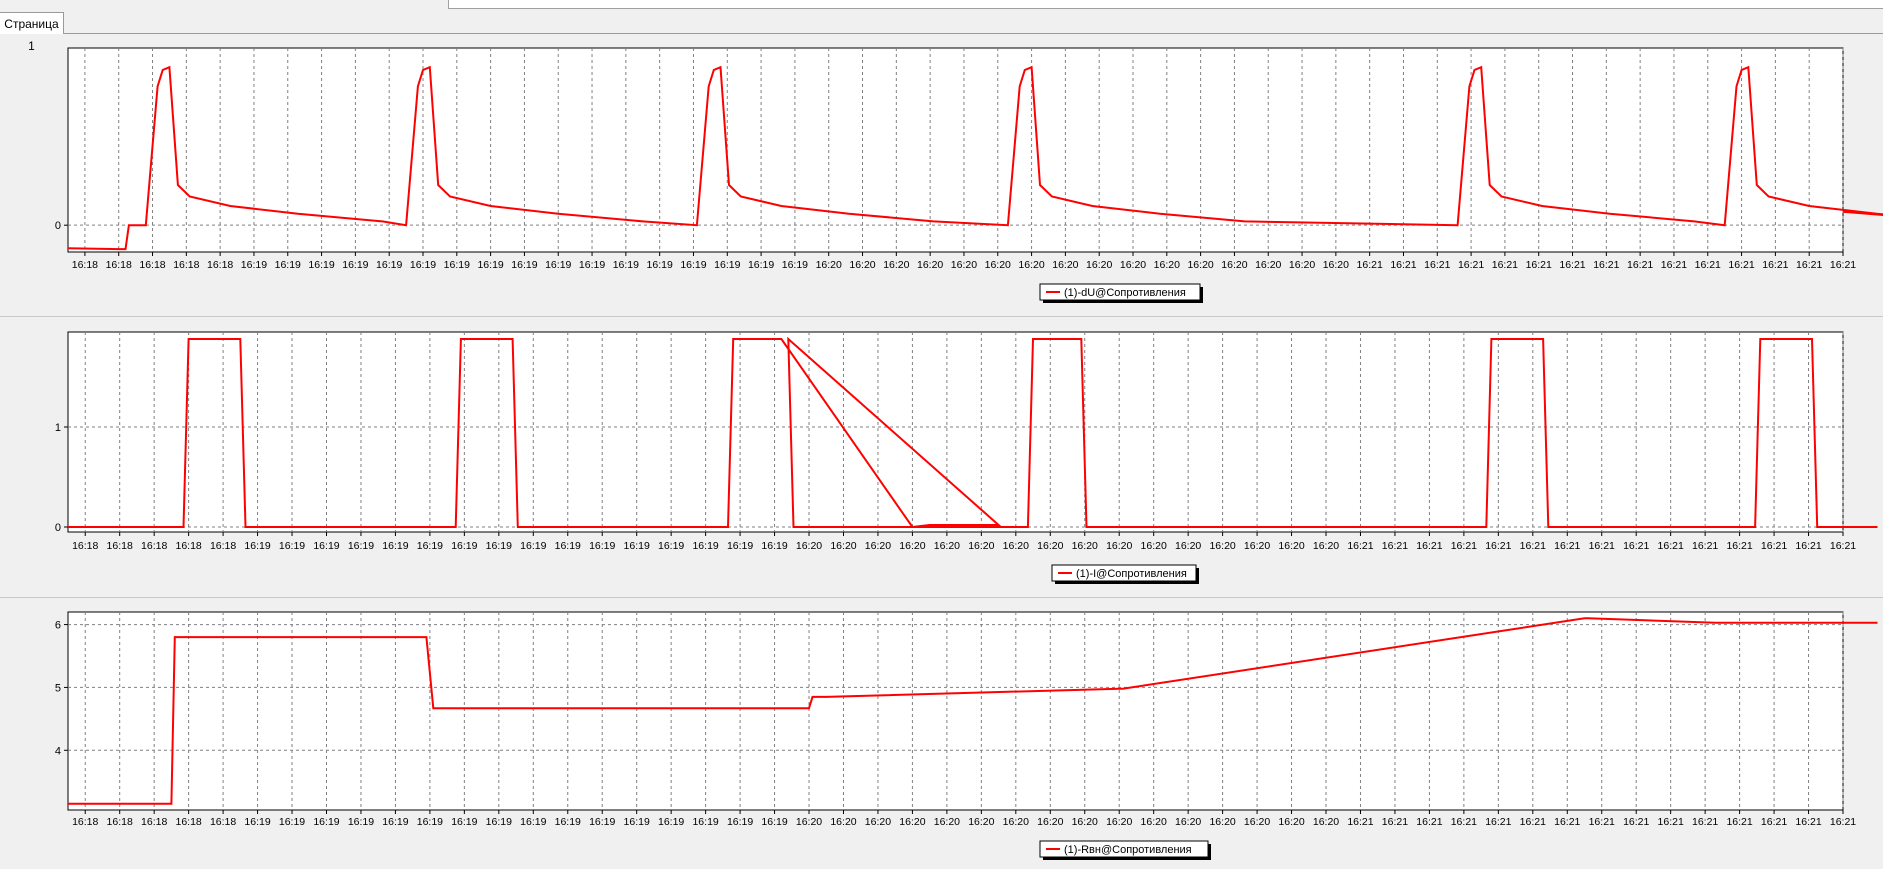 Image resolution: width=1883 pixels, height=869 pixels. What do you see at coordinates (58, 626) in the screenshot?
I see `y-tick-label: 6` at bounding box center [58, 626].